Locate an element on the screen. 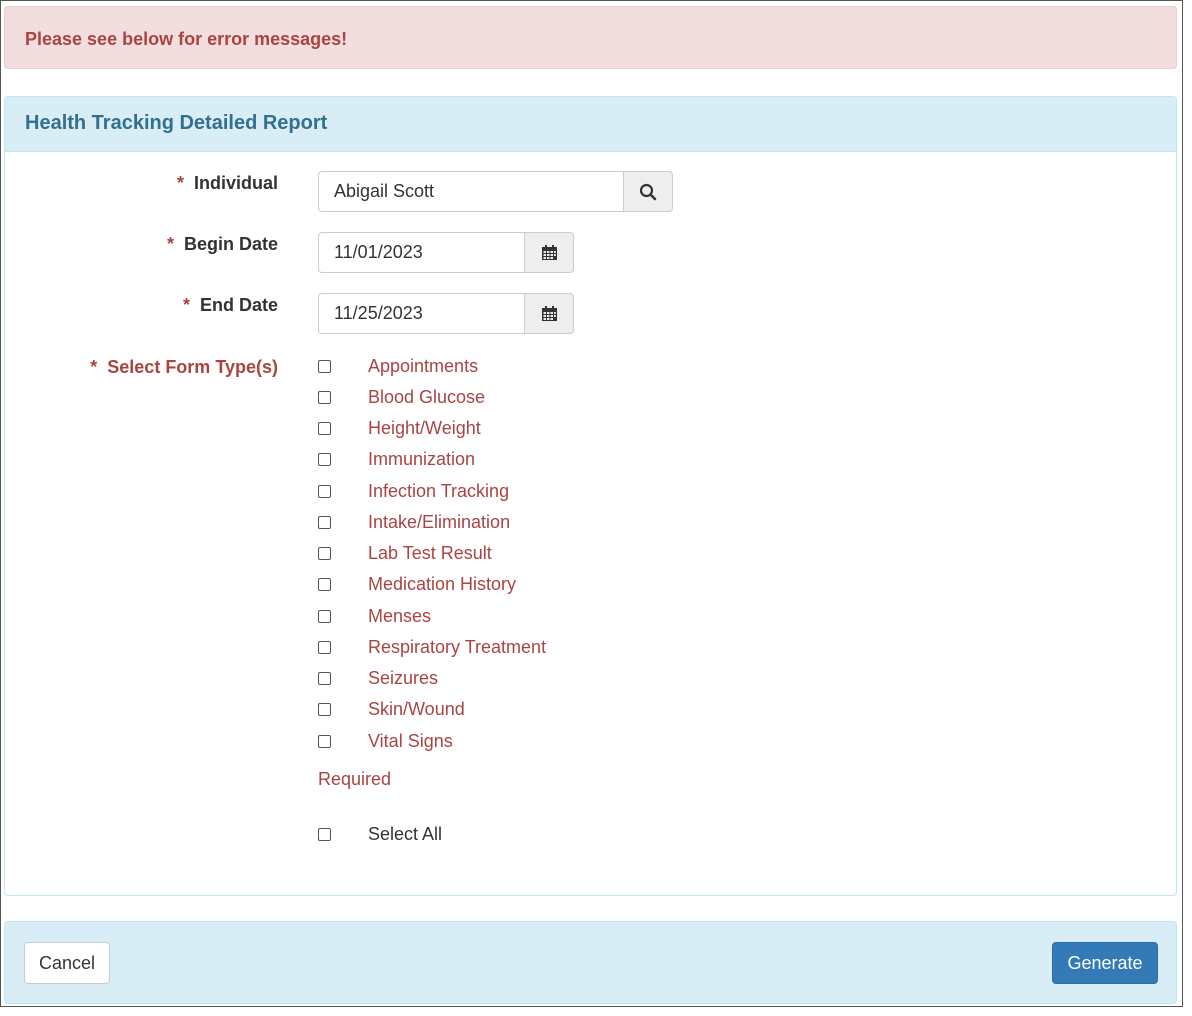 The image size is (1192, 1016). form-type-label: Infection Tracking is located at coordinates (438, 491).